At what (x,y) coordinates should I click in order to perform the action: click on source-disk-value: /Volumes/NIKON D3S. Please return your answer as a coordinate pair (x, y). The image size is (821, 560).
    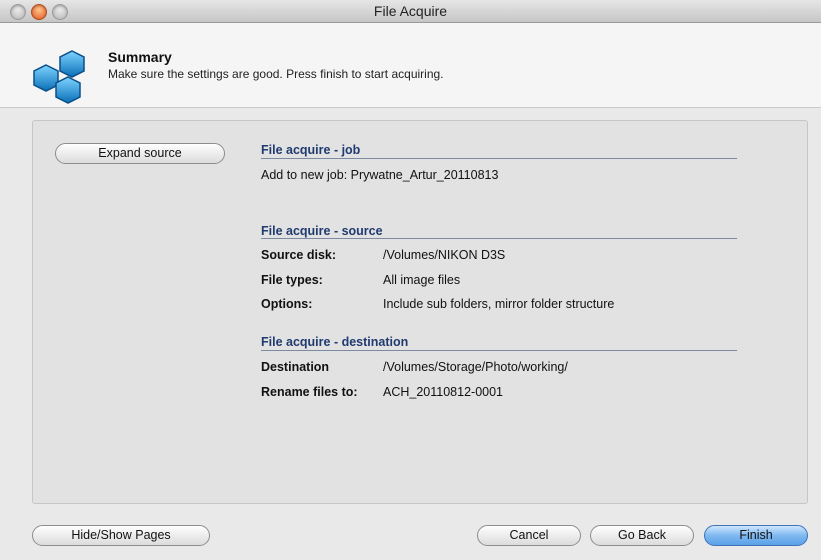
    Looking at the image, I should click on (444, 255).